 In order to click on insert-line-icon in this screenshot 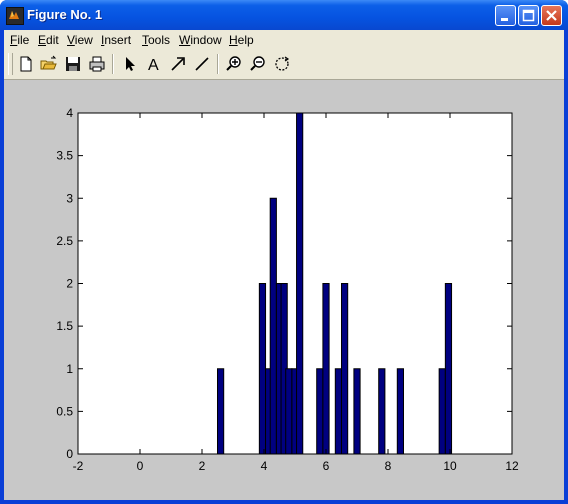, I will do `click(202, 64)`.